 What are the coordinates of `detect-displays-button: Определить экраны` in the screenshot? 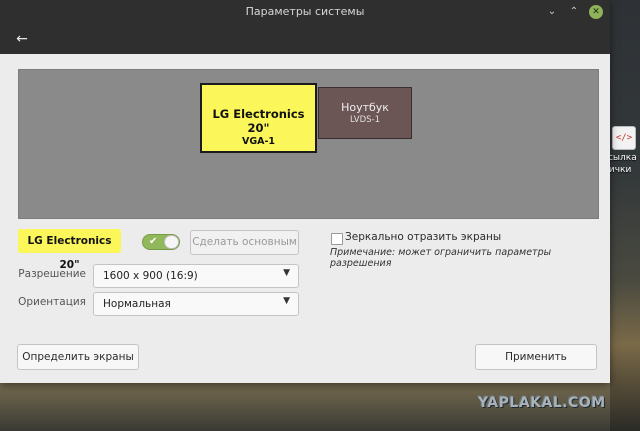 It's located at (78, 357).